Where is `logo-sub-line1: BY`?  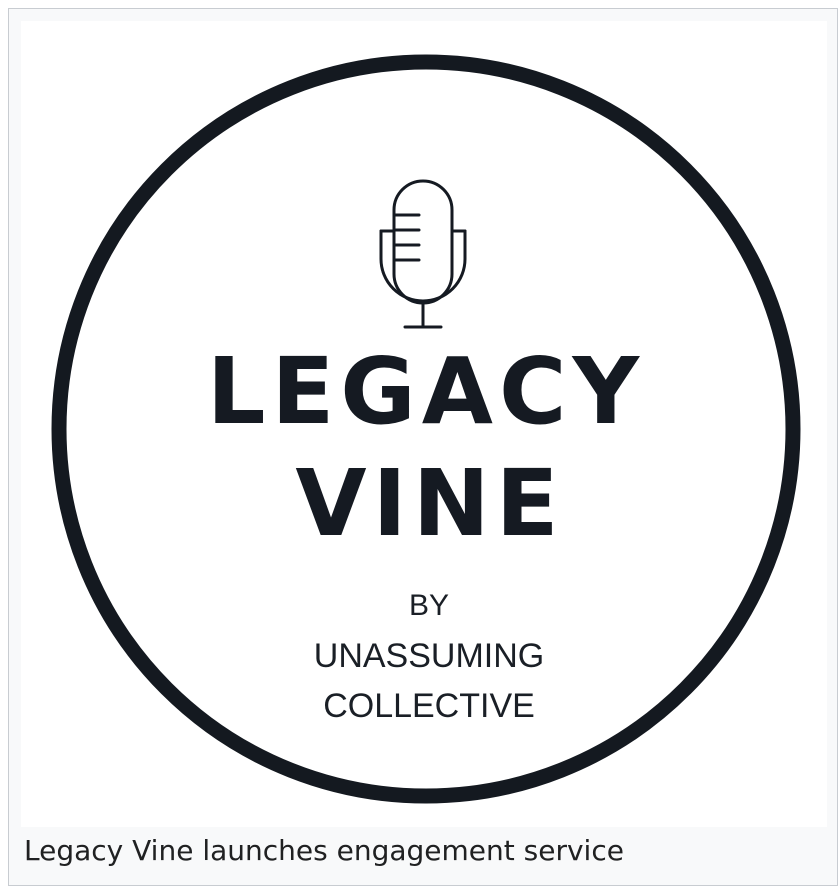
logo-sub-line1: BY is located at coordinates (429, 605).